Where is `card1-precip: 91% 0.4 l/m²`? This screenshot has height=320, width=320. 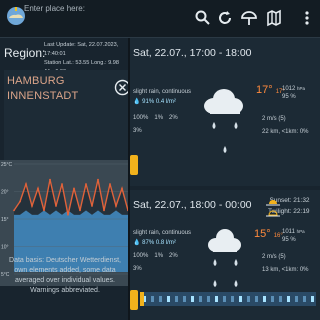 card1-precip: 91% 0.4 l/m² is located at coordinates (159, 102).